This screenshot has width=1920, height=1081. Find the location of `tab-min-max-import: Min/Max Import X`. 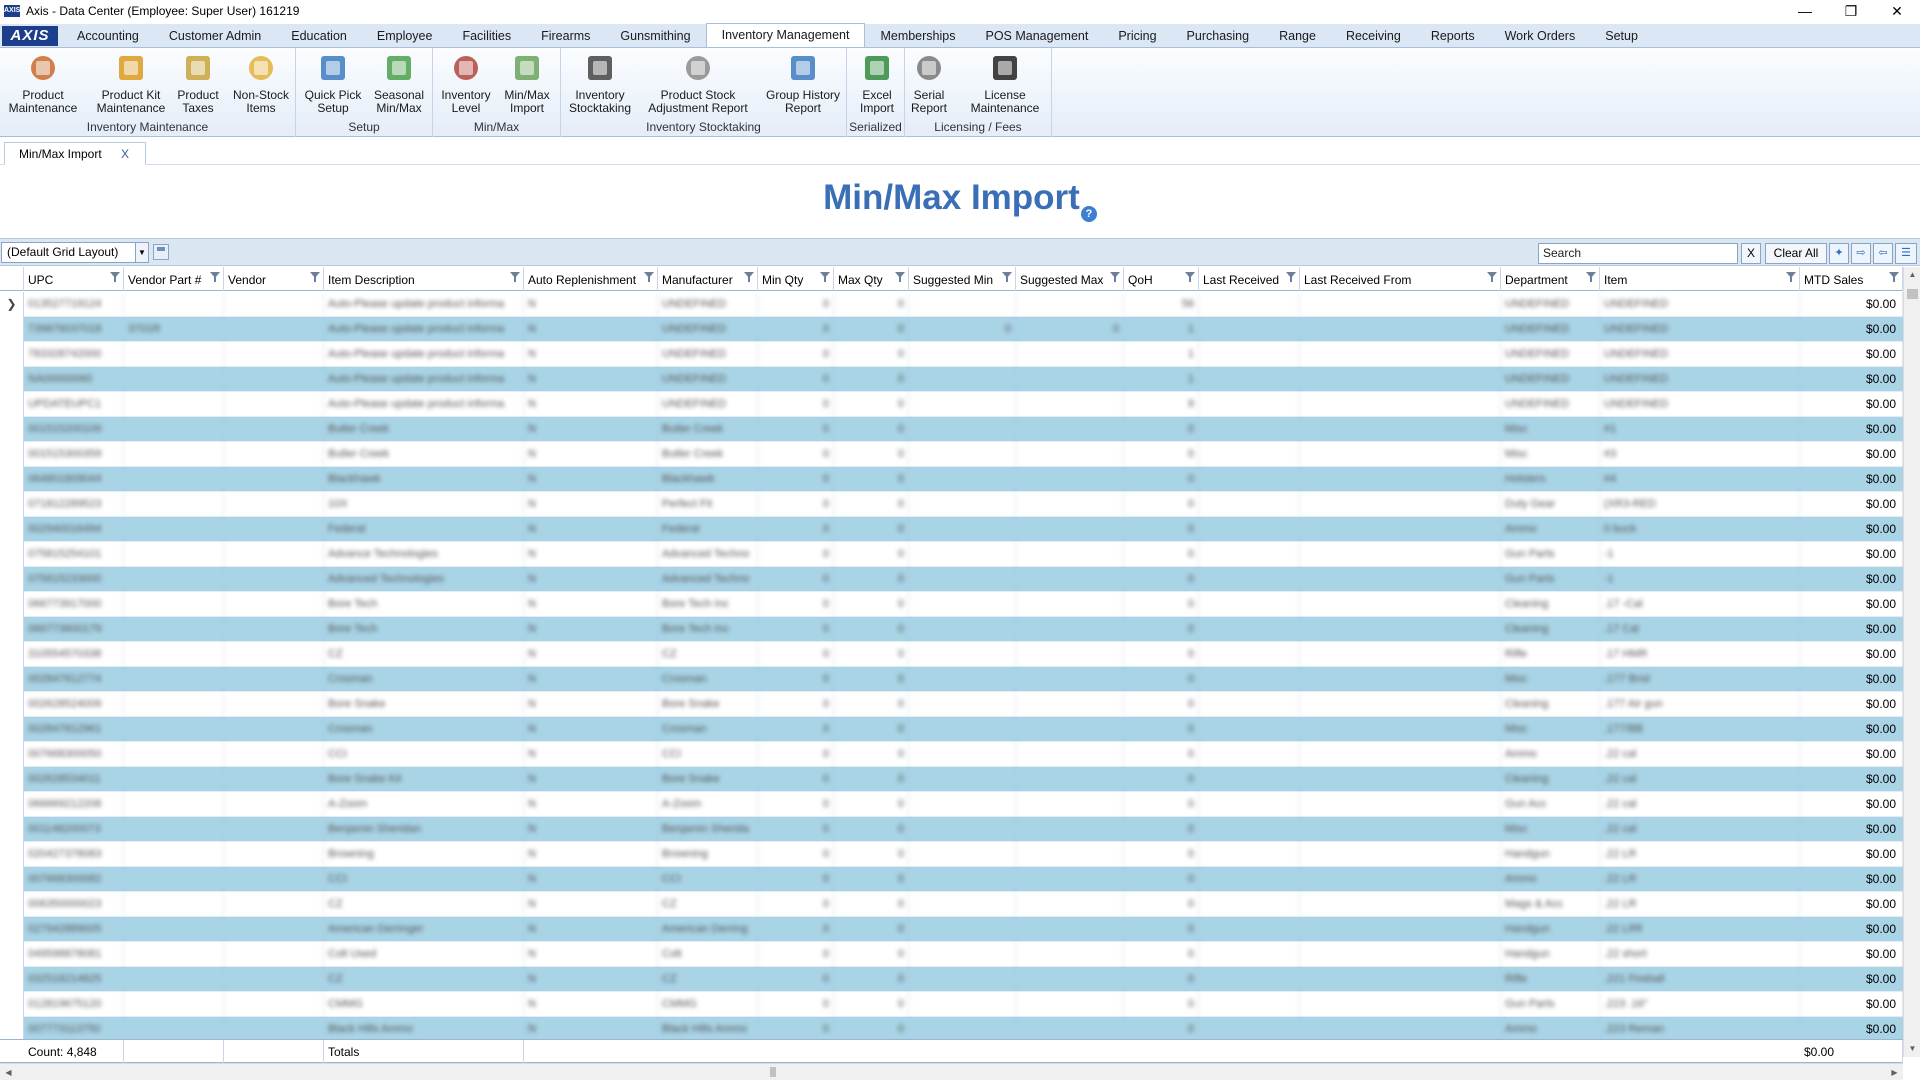

tab-min-max-import: Min/Max Import X is located at coordinates (75, 153).